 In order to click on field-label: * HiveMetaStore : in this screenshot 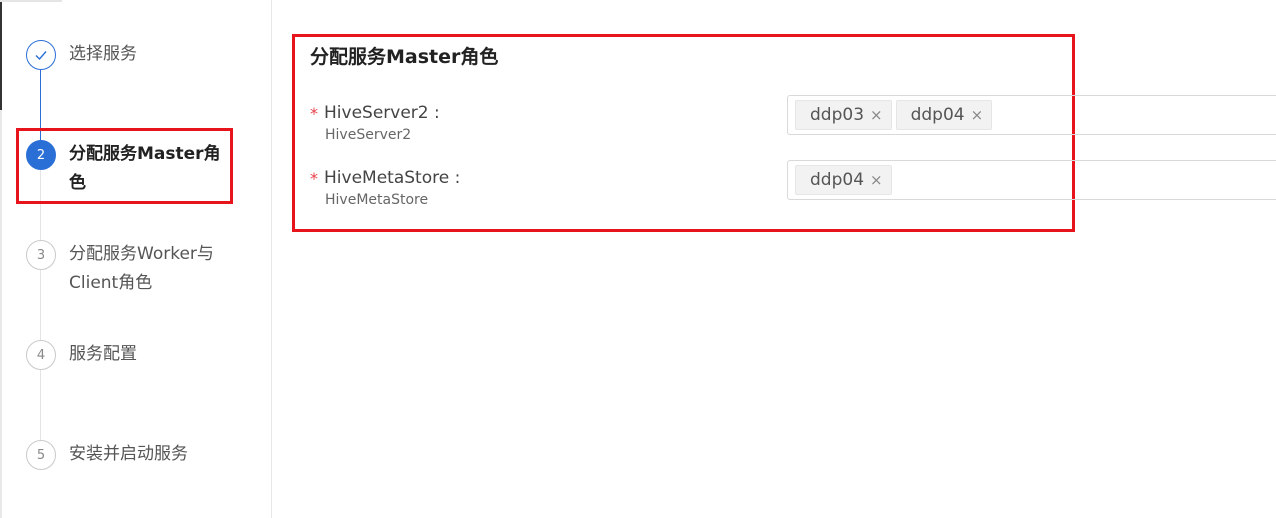, I will do `click(385, 178)`.